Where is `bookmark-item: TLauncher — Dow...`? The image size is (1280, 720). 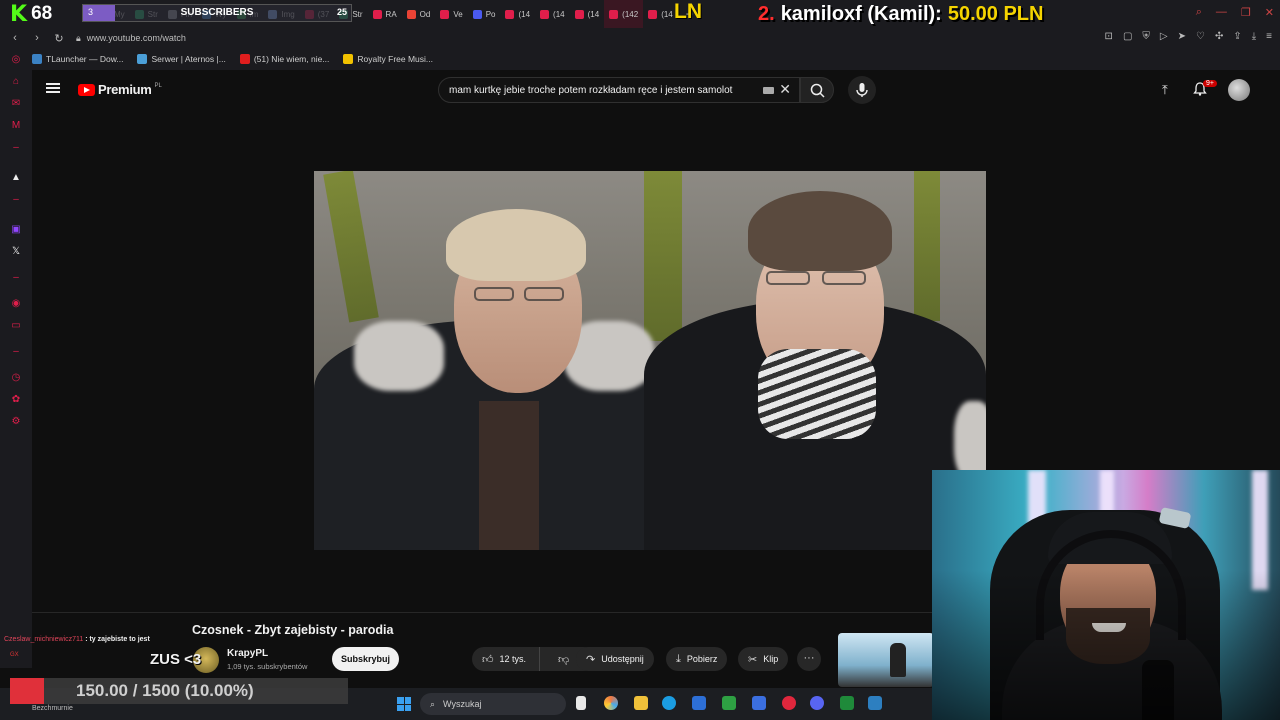 bookmark-item: TLauncher — Dow... is located at coordinates (77, 59).